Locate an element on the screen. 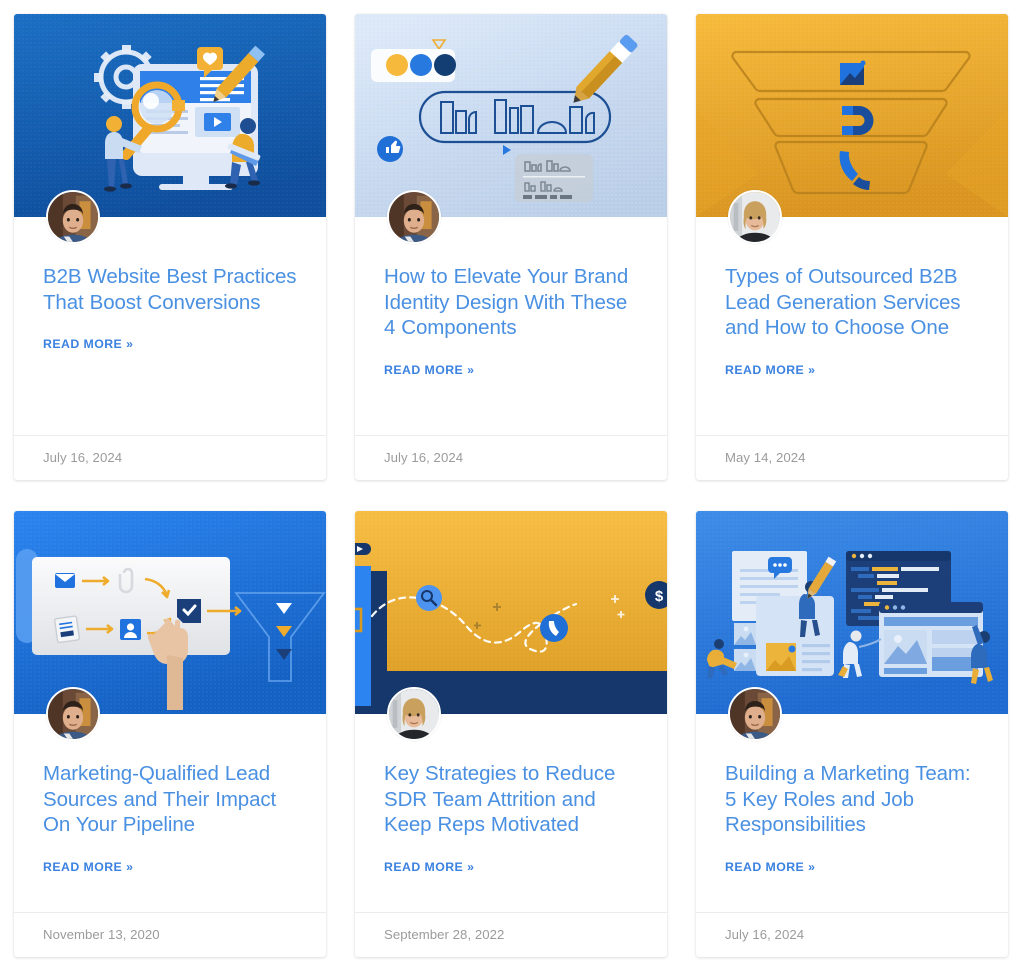 This screenshot has height=970, width=1024. sdr-journey-path-illustration: $ is located at coordinates (511, 612).